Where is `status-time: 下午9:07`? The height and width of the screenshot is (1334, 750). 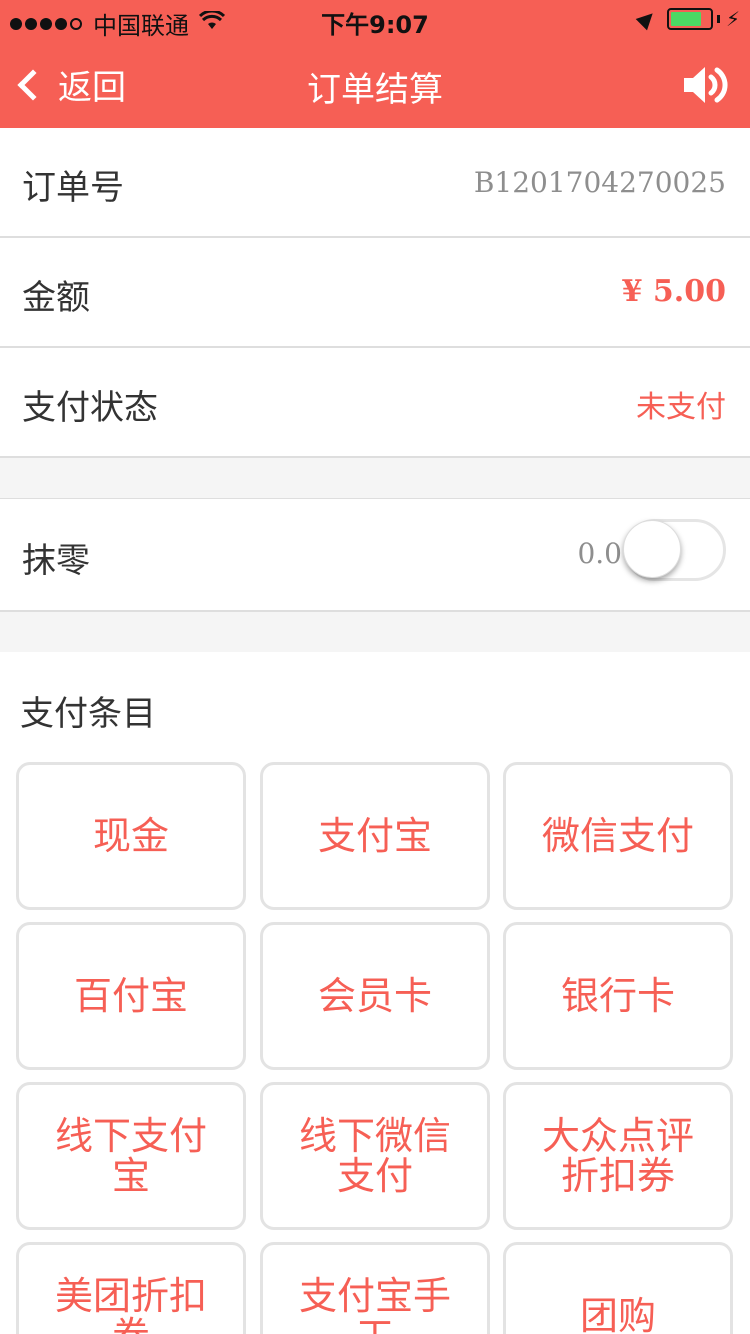 status-time: 下午9:07 is located at coordinates (375, 25).